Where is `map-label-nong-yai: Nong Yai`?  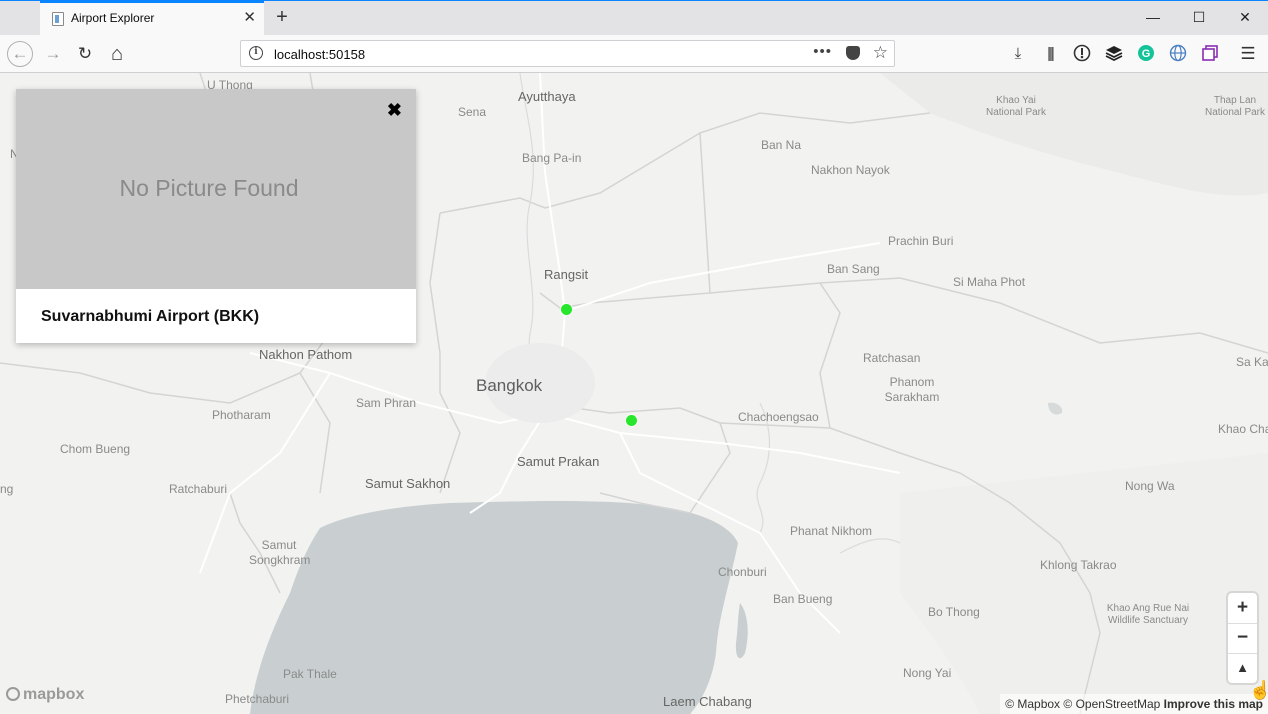
map-label-nong-yai: Nong Yai is located at coordinates (927, 673).